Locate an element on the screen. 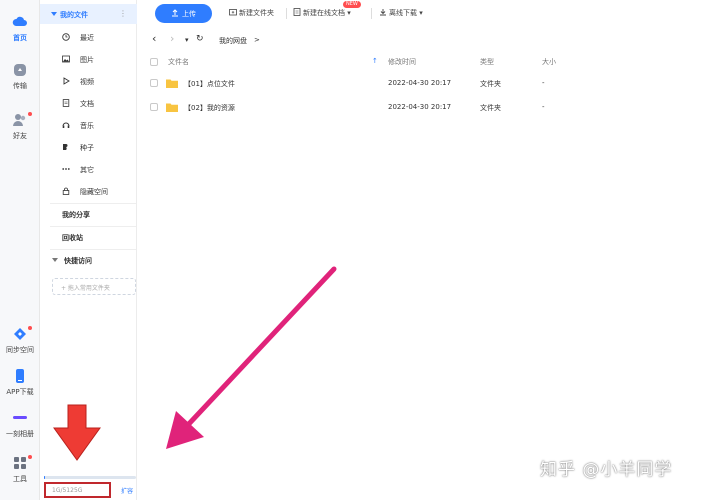 Image resolution: width=709 pixels, height=500 pixels. file-name: 【01】点位文件 is located at coordinates (209, 84).